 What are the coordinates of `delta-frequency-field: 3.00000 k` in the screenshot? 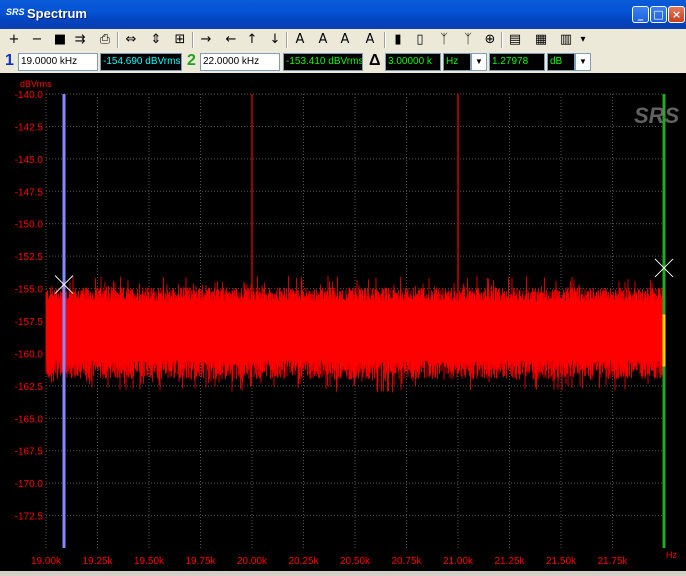 It's located at (413, 62).